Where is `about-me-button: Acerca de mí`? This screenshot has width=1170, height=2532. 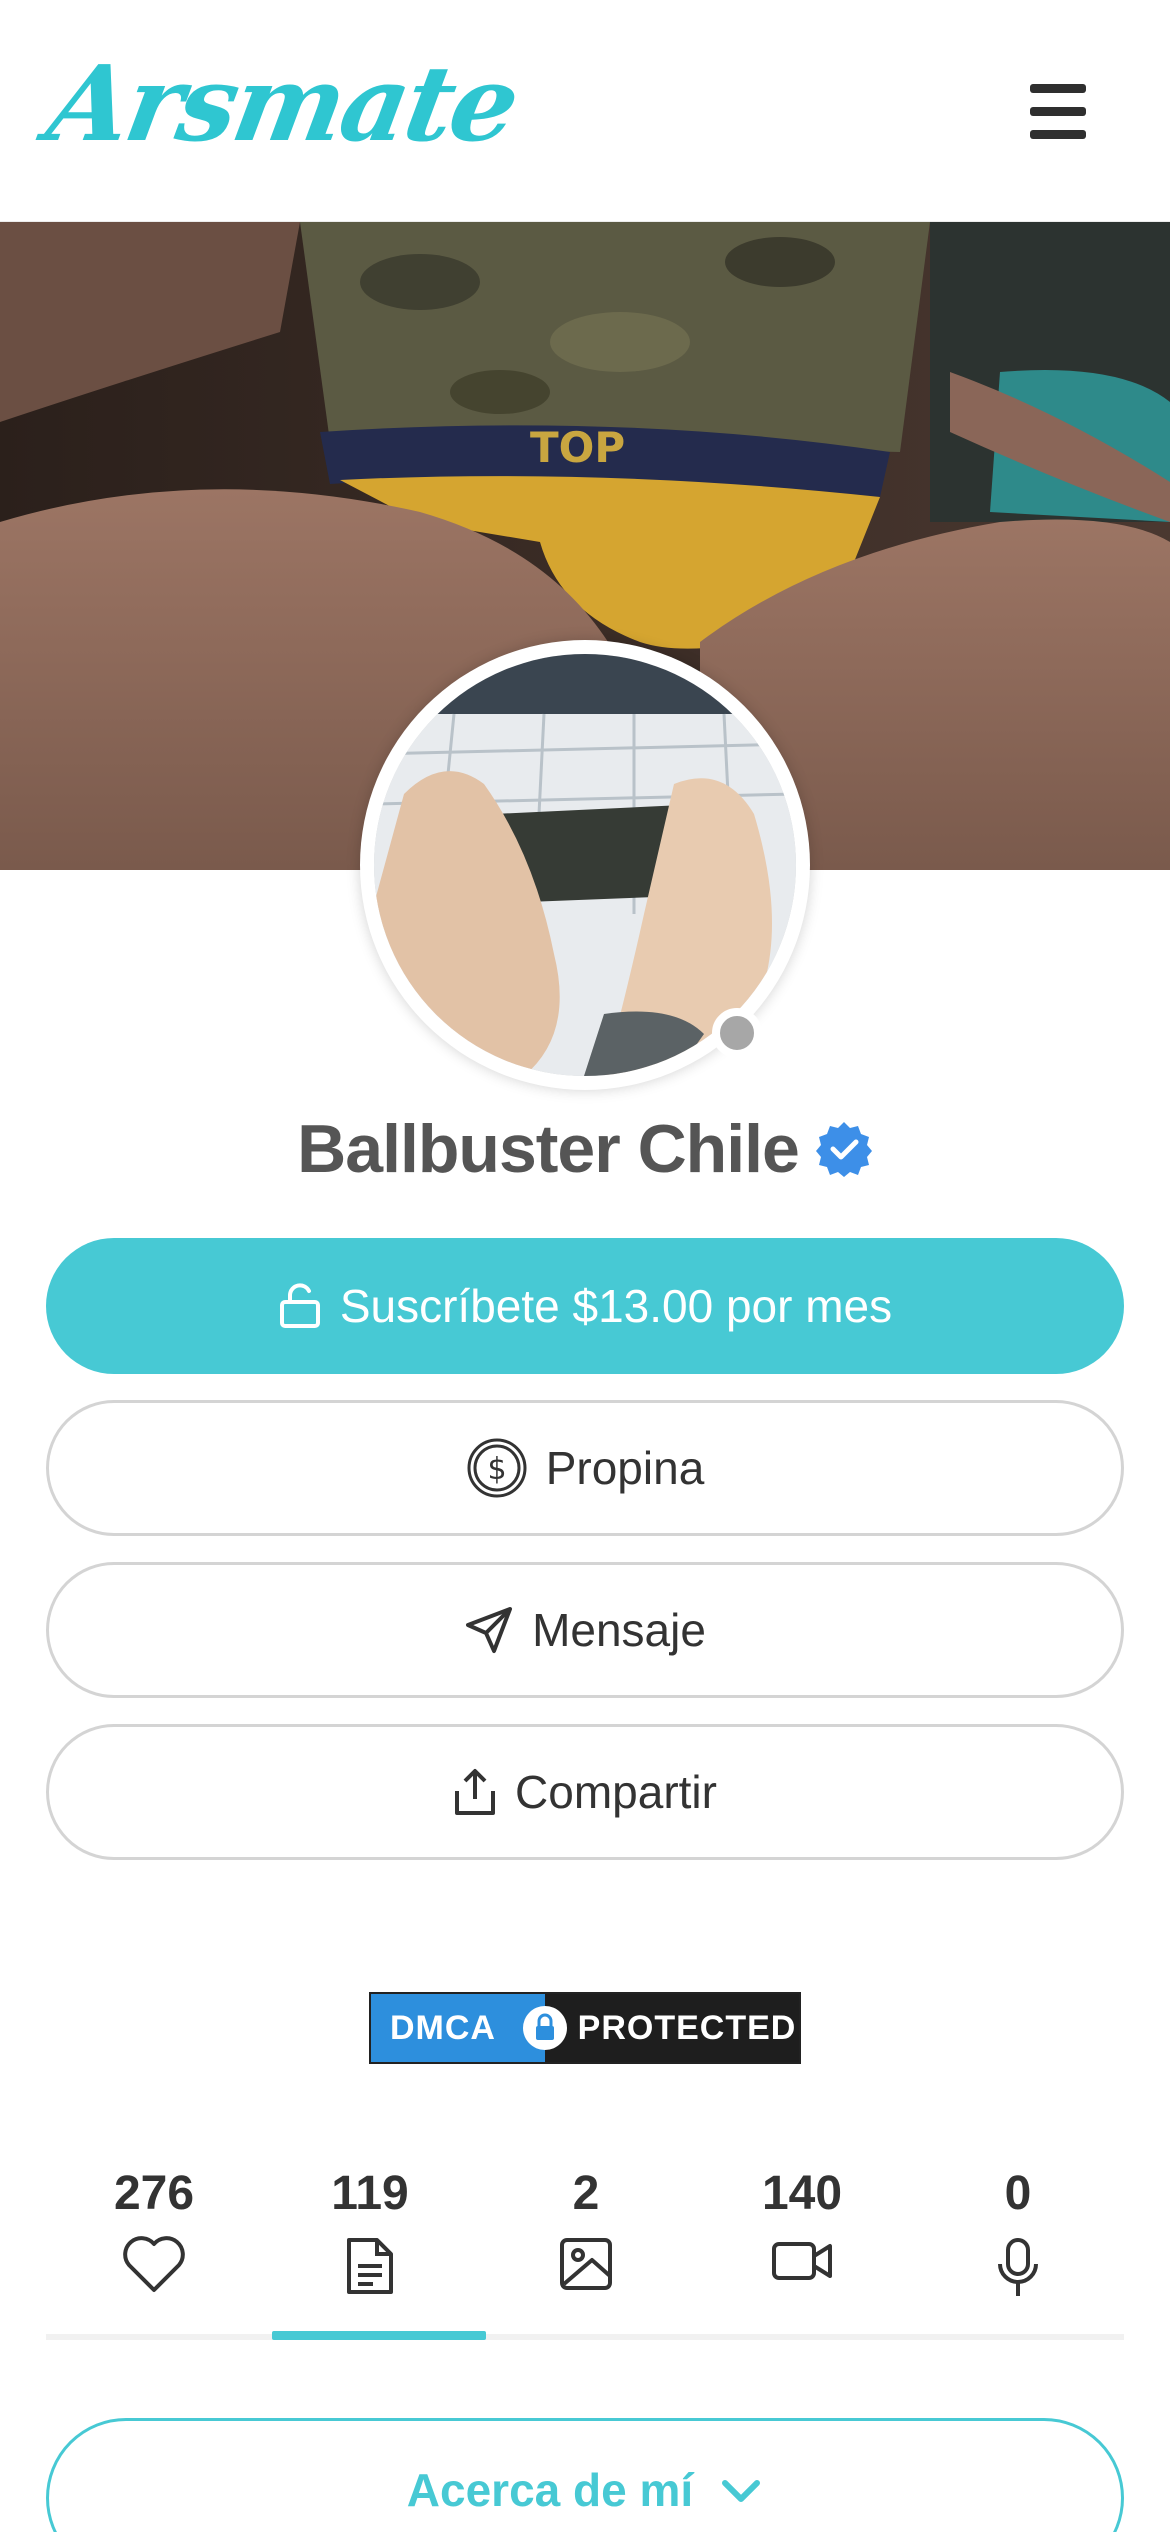 about-me-button: Acerca de mí is located at coordinates (585, 2475).